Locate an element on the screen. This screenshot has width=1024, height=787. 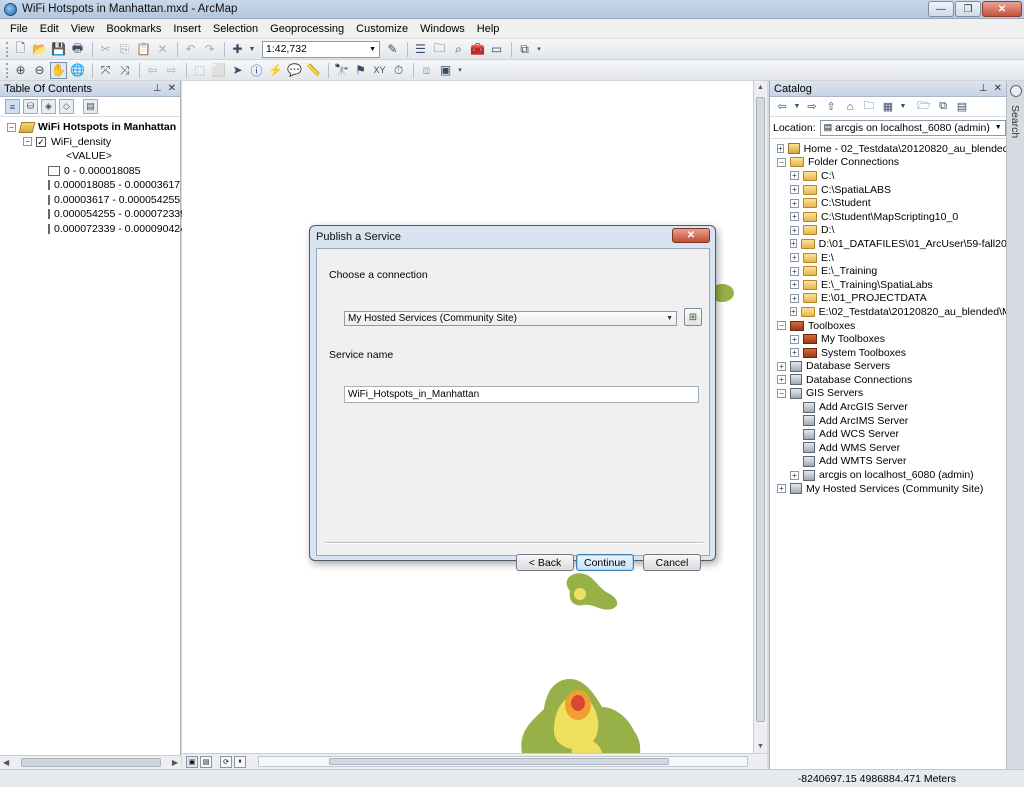
viewer-window-icon: ▣ is located at coordinates (445, 70).